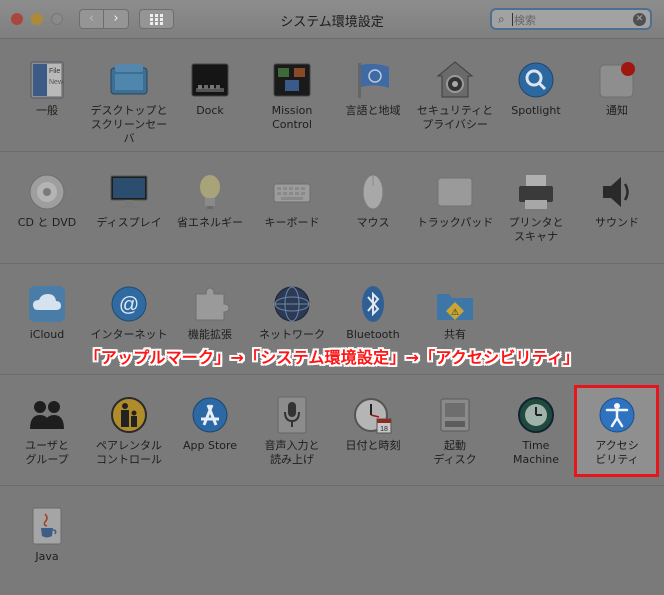 Image resolution: width=664 pixels, height=595 pixels. Describe the element at coordinates (56, 82) in the screenshot. I see `svg-text: New` at that location.